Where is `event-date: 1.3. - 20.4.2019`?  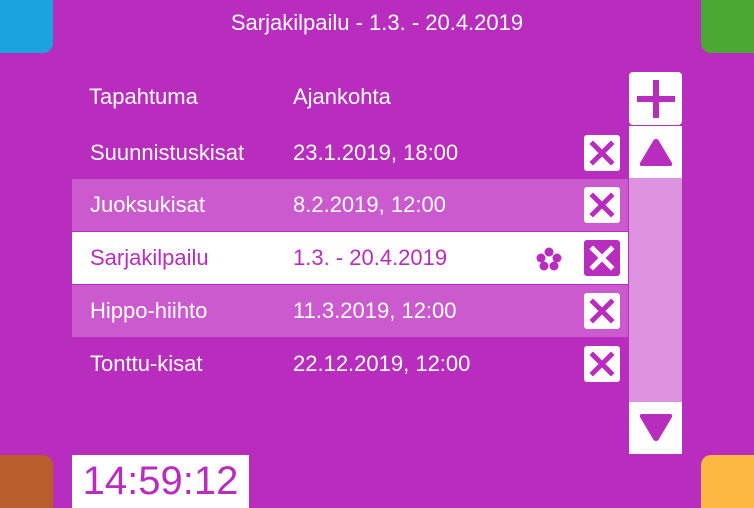 event-date: 1.3. - 20.4.2019 is located at coordinates (370, 257).